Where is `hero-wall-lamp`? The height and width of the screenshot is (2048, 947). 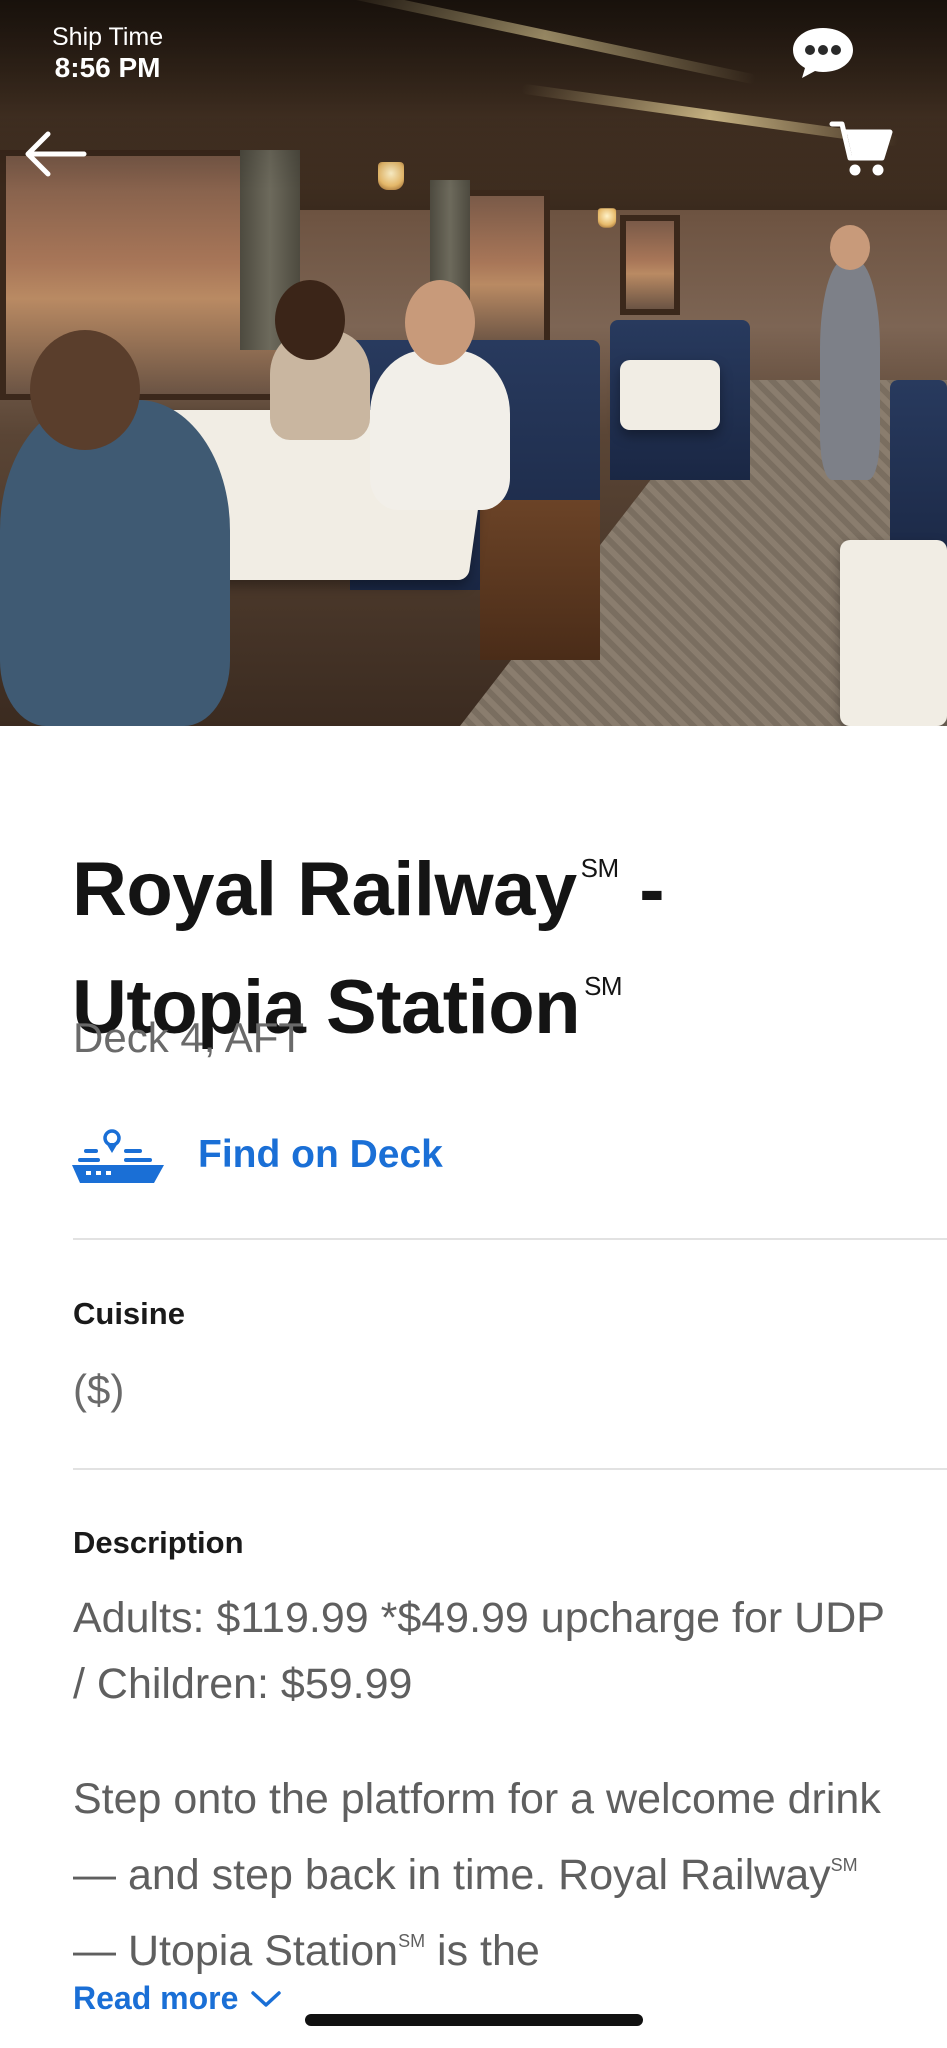 hero-wall-lamp is located at coordinates (607, 218).